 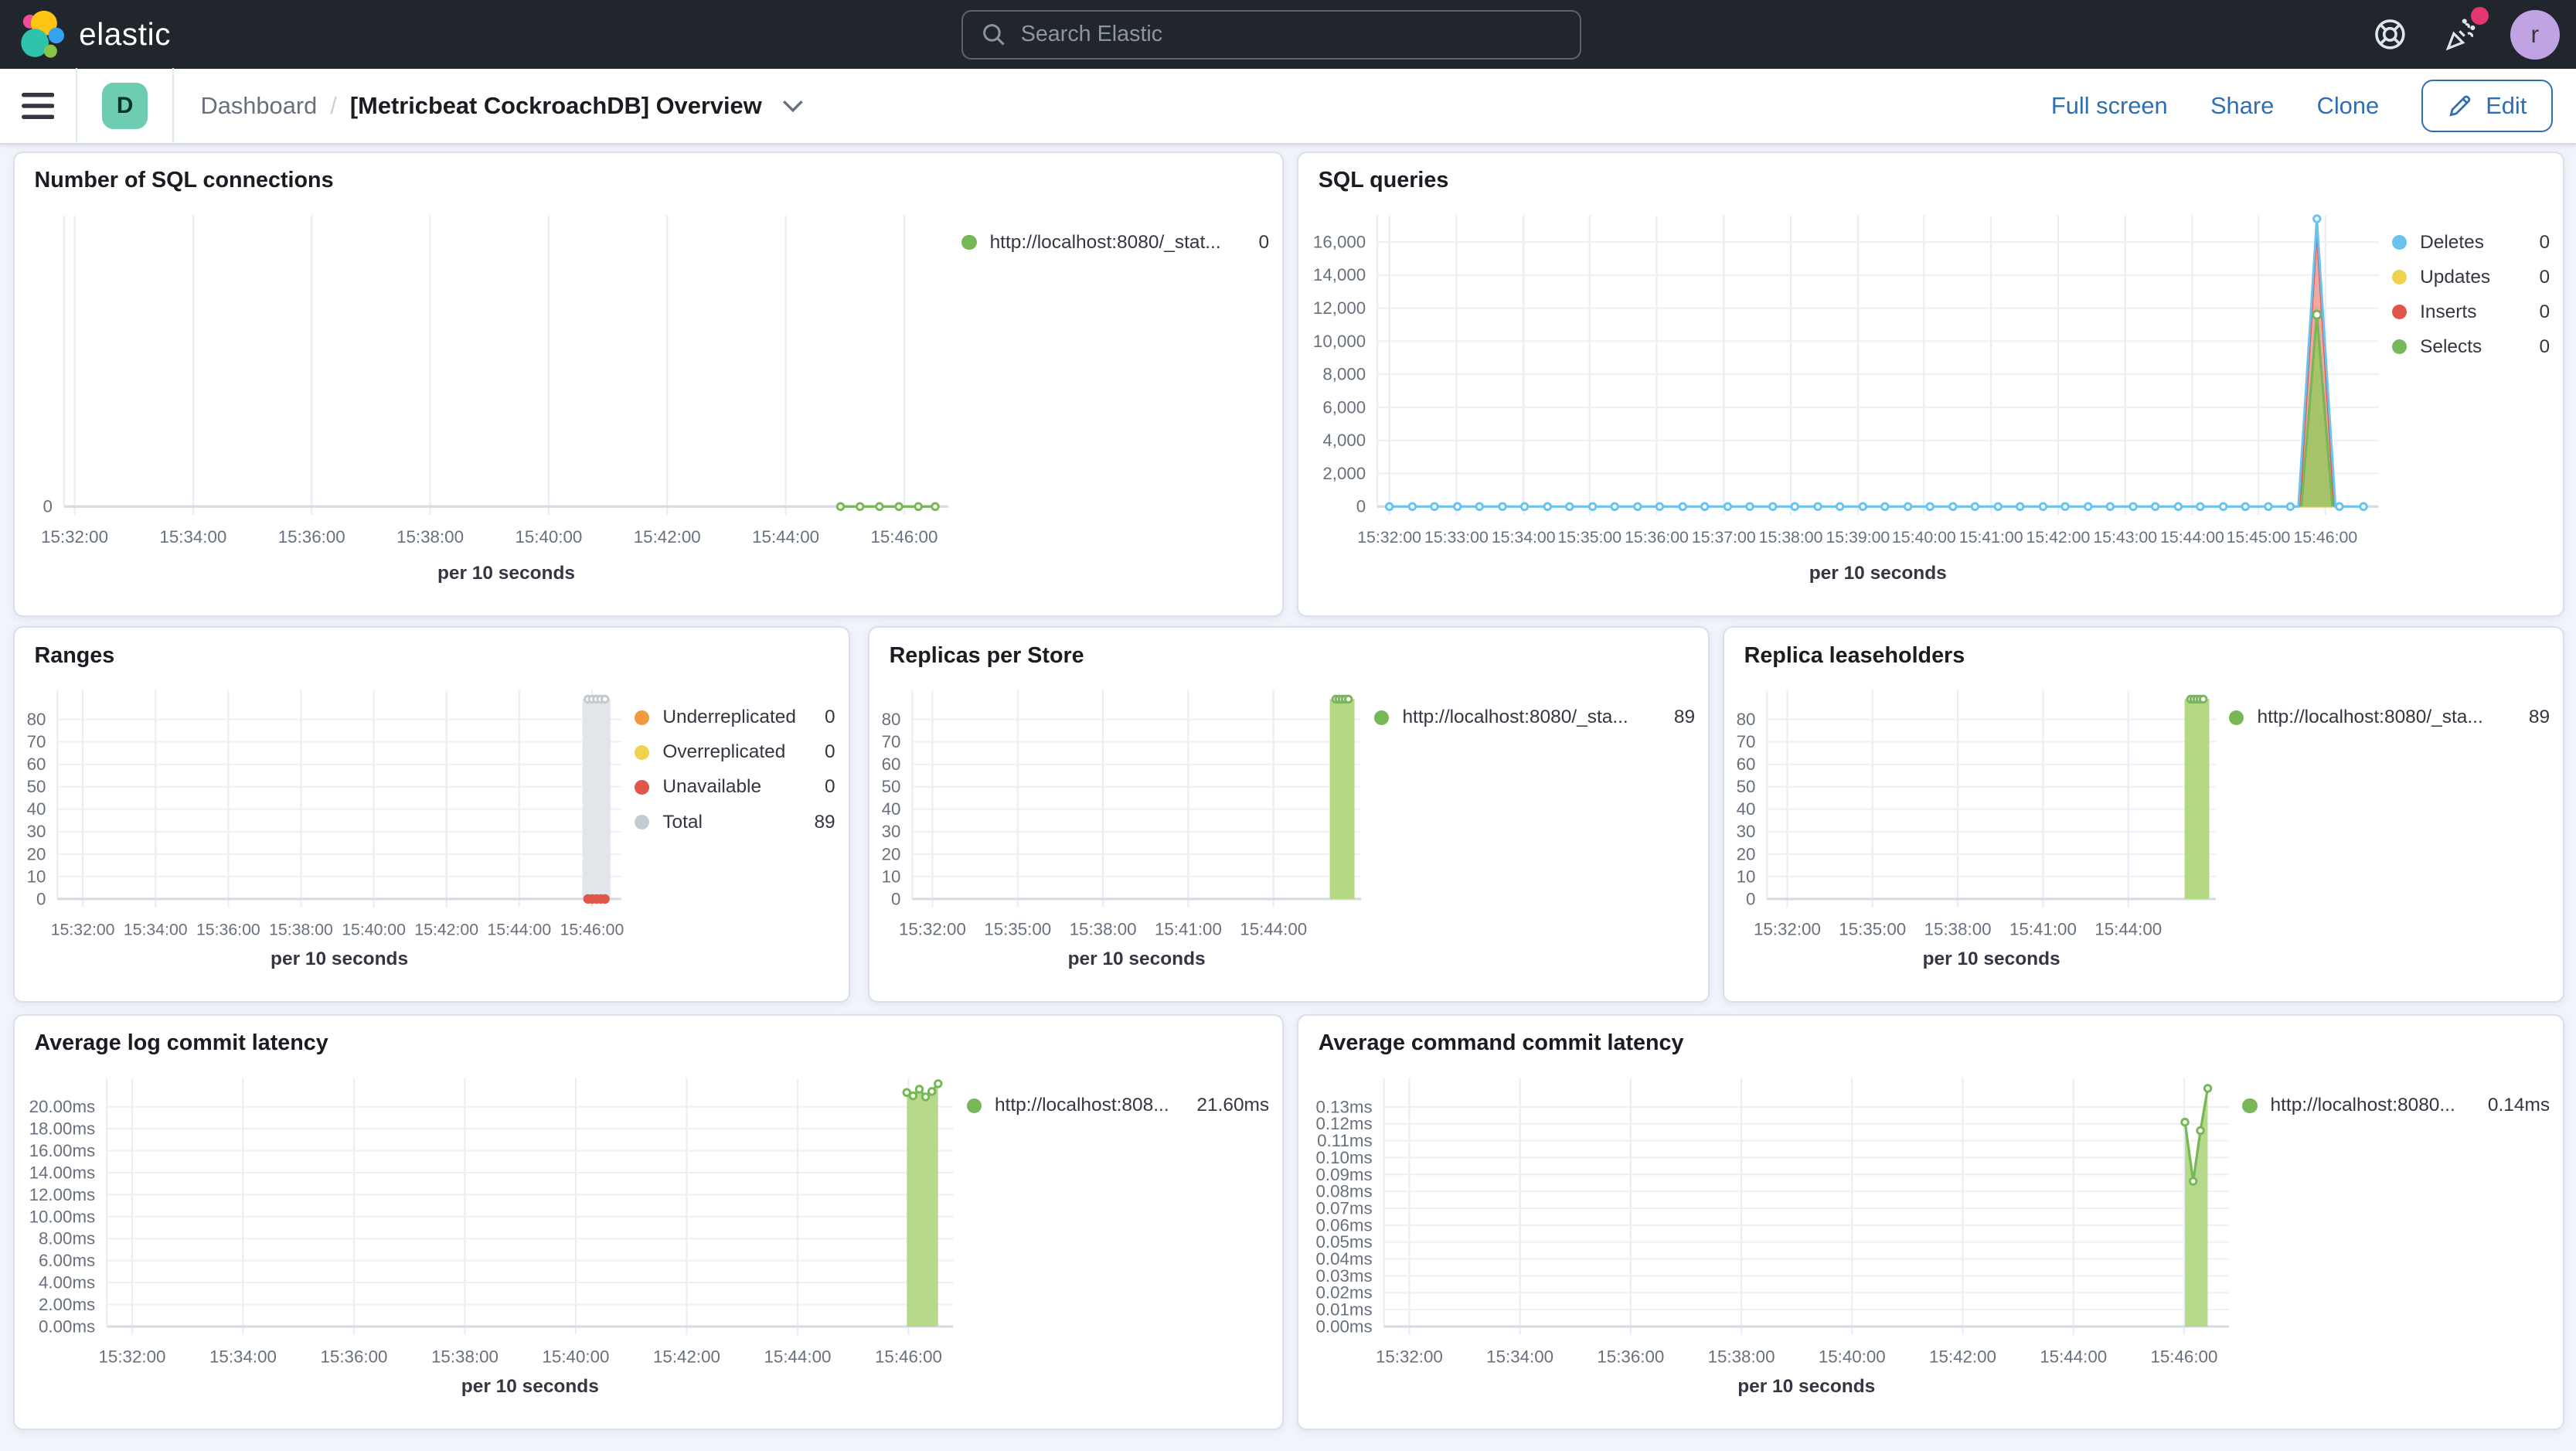 What do you see at coordinates (1590, 537) in the screenshot?
I see `svg-text: 15:35:00` at bounding box center [1590, 537].